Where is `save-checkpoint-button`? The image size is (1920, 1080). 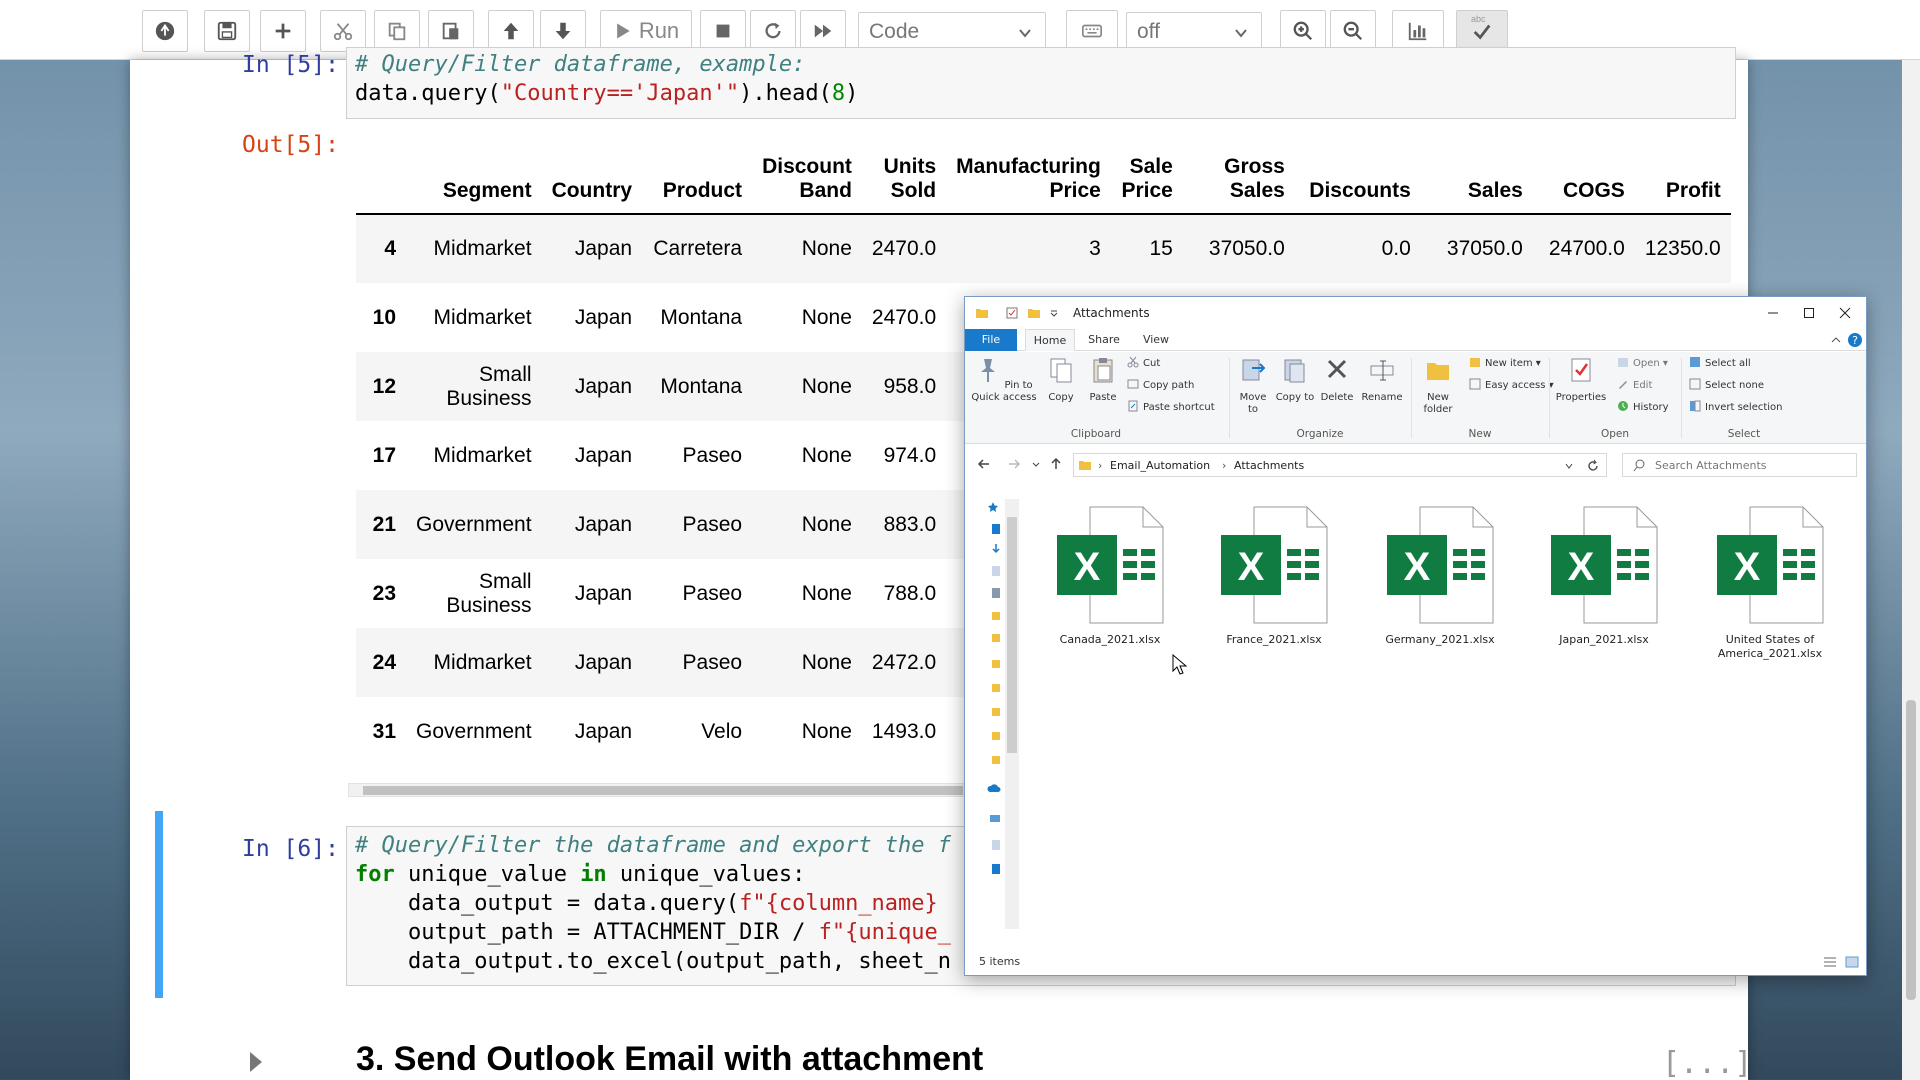
save-checkpoint-button is located at coordinates (165, 31).